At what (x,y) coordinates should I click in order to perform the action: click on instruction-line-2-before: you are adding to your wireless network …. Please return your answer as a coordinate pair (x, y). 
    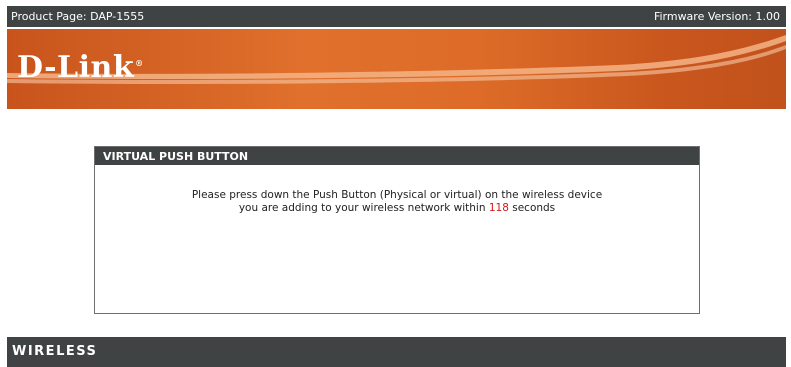
    Looking at the image, I should click on (362, 208).